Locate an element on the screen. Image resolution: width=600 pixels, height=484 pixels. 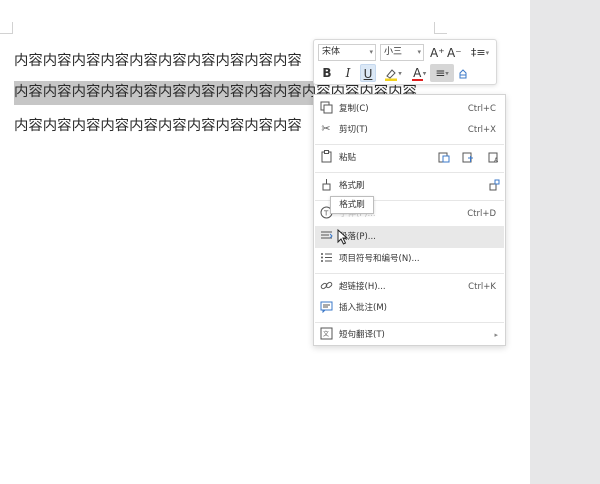
menu-item-label: 插入批注(M) is located at coordinates (363, 308).